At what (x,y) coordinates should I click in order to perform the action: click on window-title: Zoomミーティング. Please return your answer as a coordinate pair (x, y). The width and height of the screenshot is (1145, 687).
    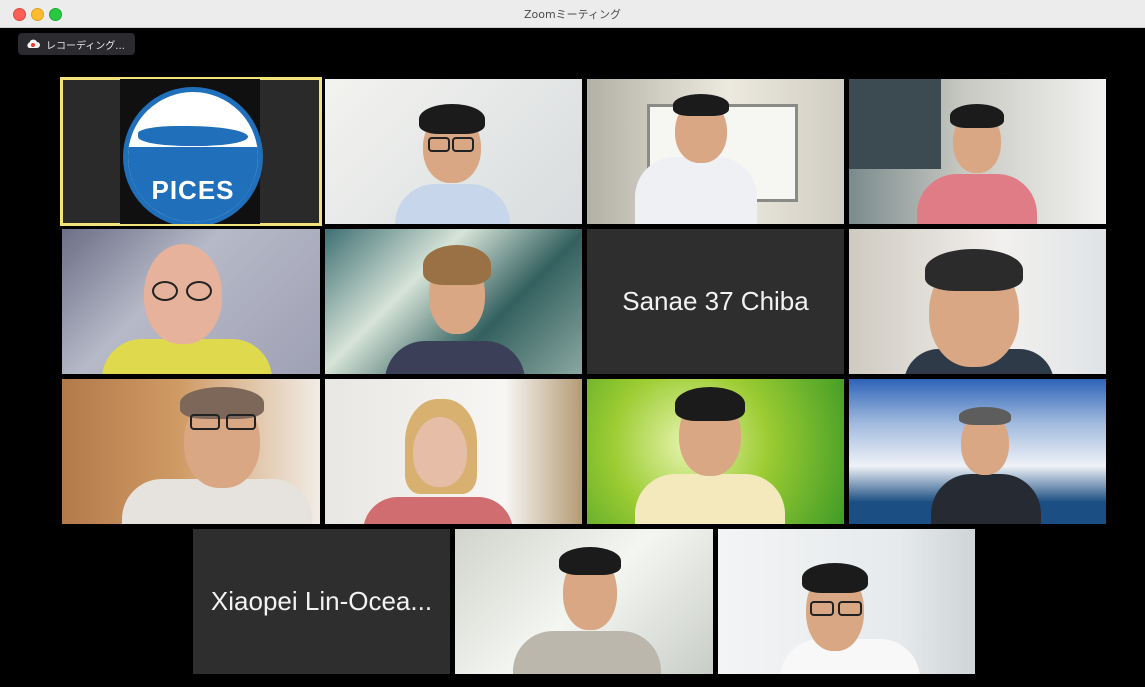
    Looking at the image, I should click on (572, 14).